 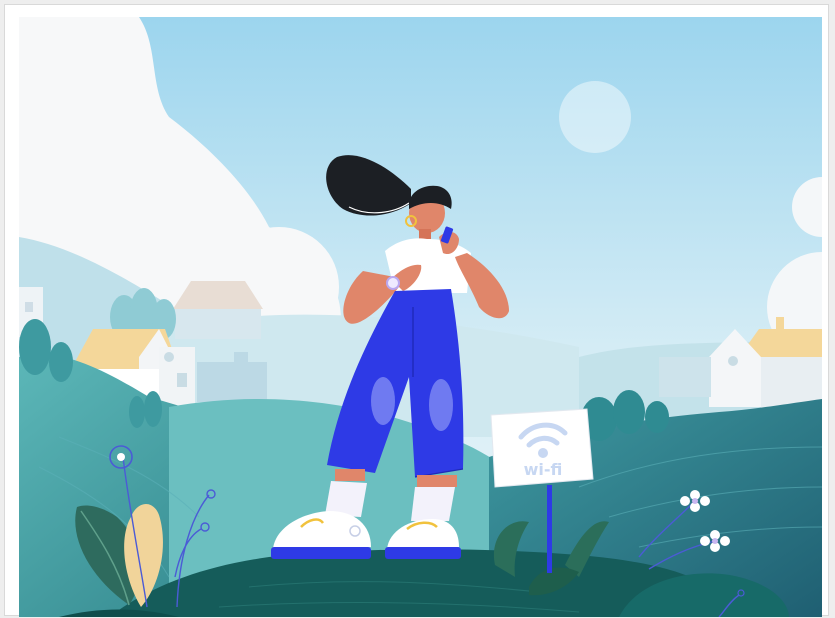 I want to click on knee-patch-left, so click(x=383, y=401).